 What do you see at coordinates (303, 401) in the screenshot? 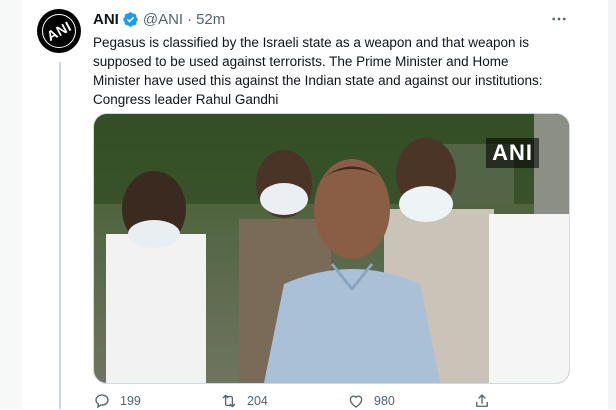
I see `tweet-actions: 199 204 980` at bounding box center [303, 401].